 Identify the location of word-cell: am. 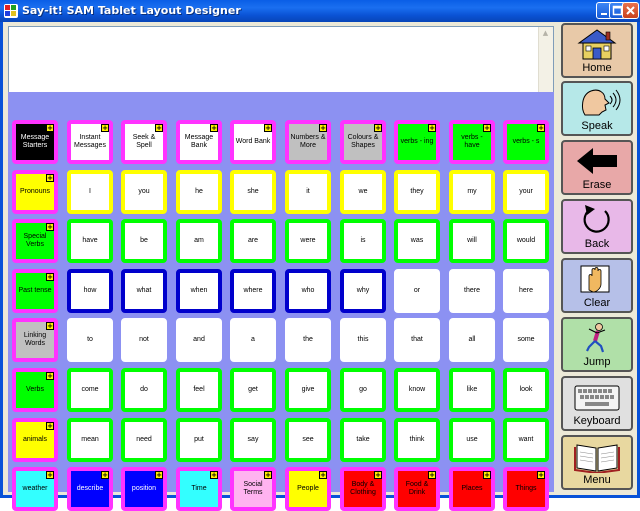
(199, 241).